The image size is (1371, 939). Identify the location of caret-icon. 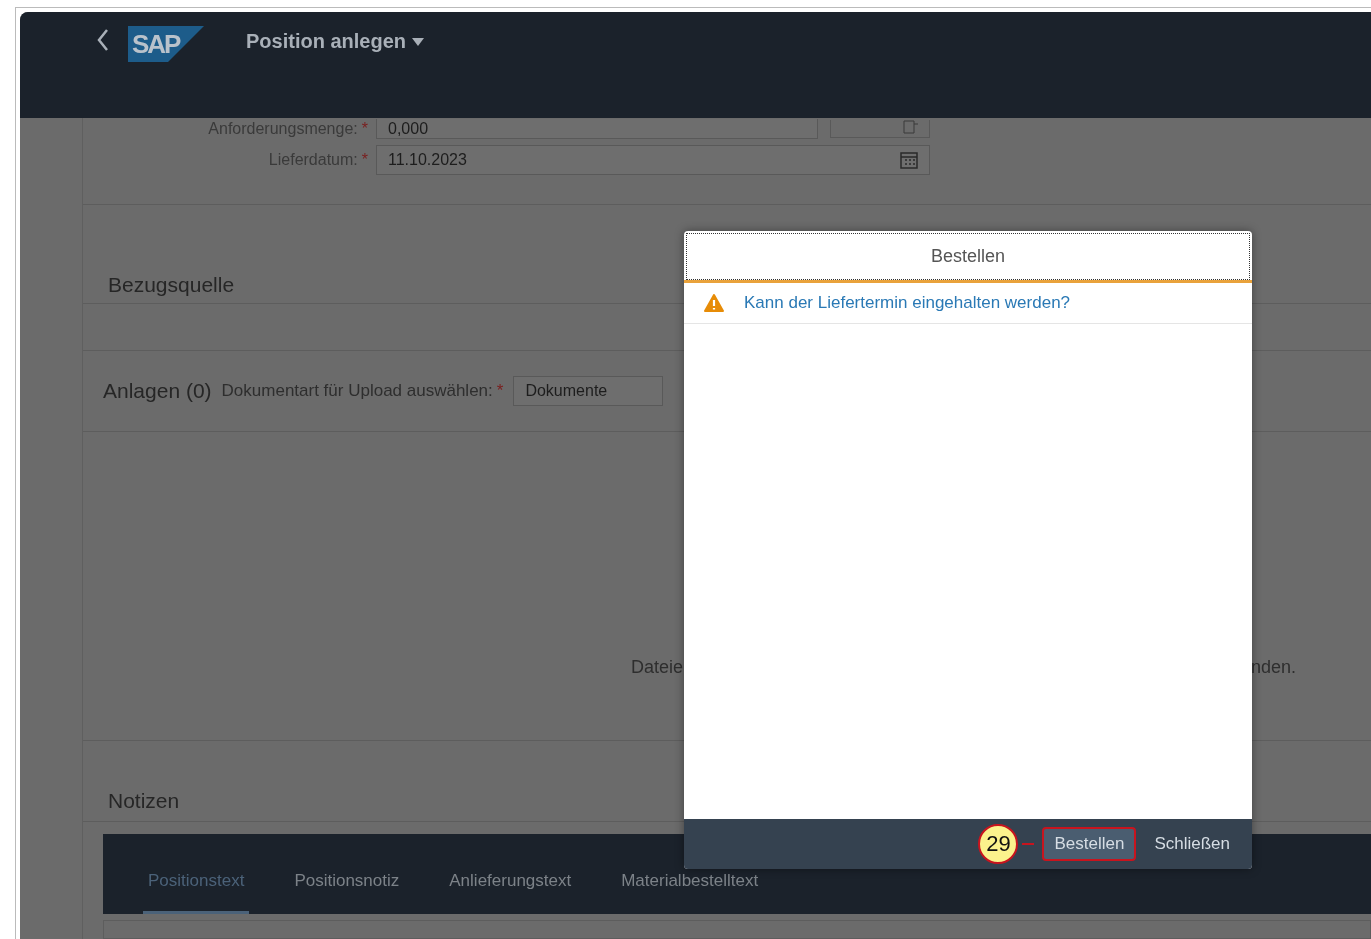
(418, 41).